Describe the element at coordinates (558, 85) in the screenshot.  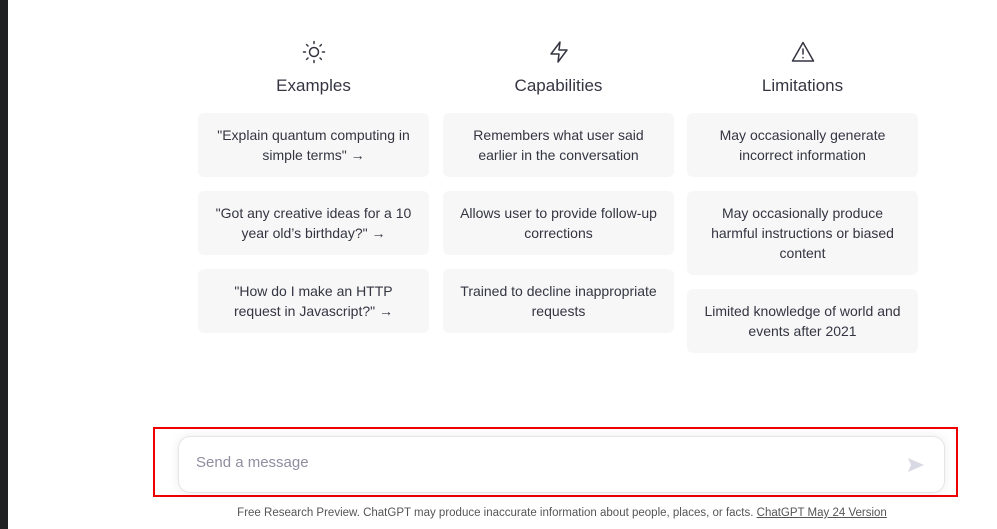
I see `column-title: Capabilities` at that location.